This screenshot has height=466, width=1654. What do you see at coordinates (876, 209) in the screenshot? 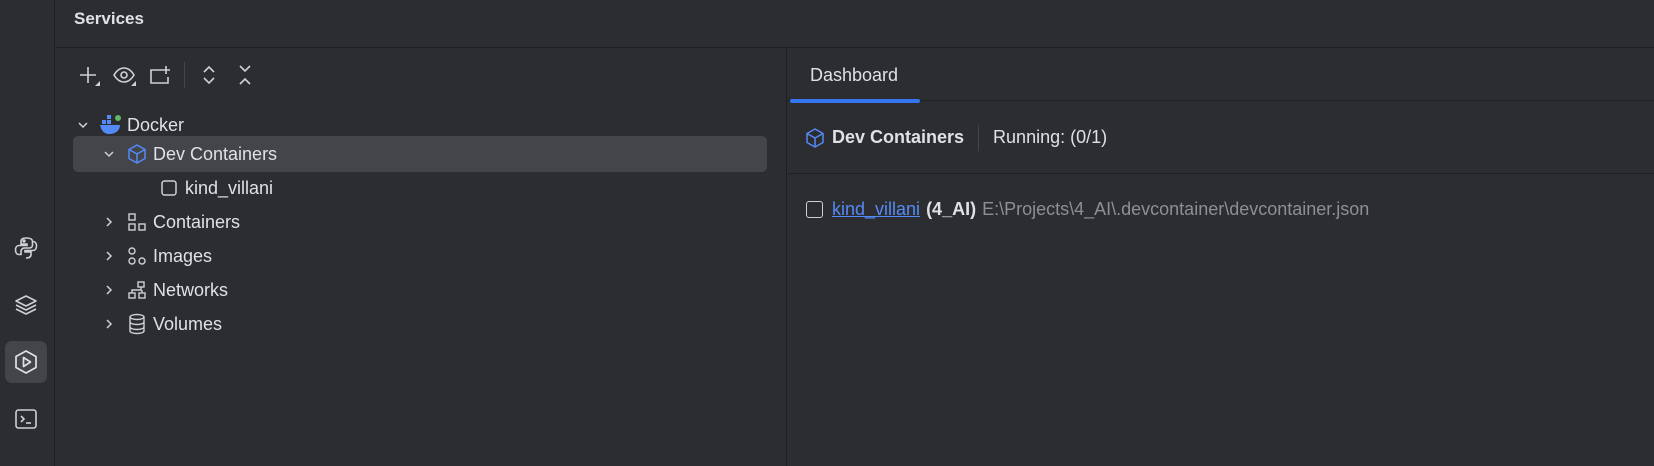
I see `container-link: kind_villani` at bounding box center [876, 209].